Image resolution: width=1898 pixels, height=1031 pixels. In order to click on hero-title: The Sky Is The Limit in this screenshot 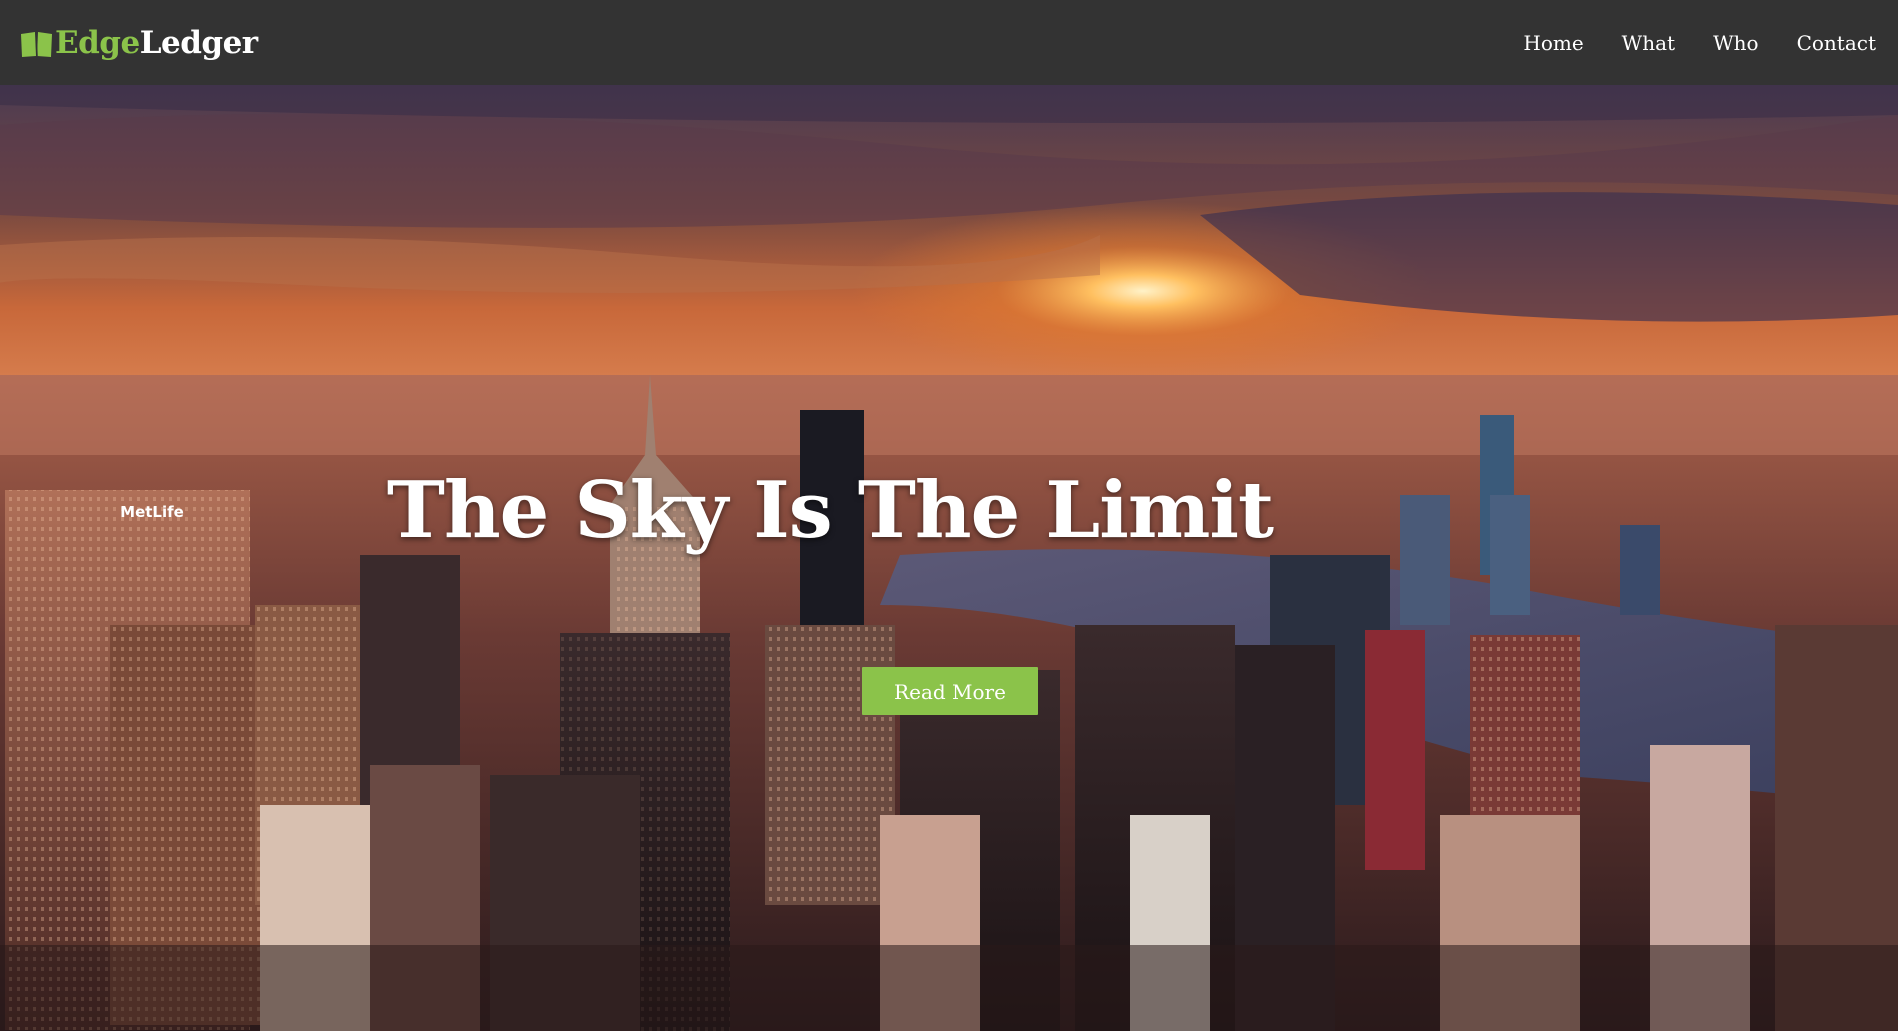, I will do `click(830, 510)`.